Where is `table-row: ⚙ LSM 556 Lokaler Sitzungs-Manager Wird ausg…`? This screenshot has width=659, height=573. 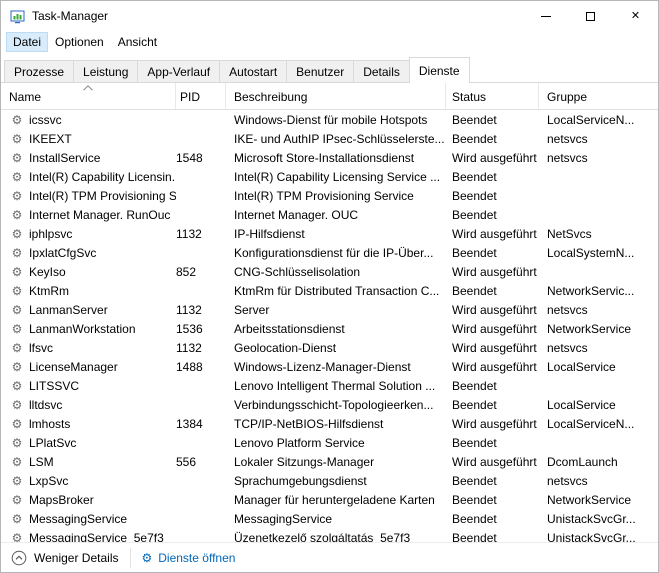 table-row: ⚙ LSM 556 Lokaler Sitzungs-Manager Wird ausg… is located at coordinates (329, 461).